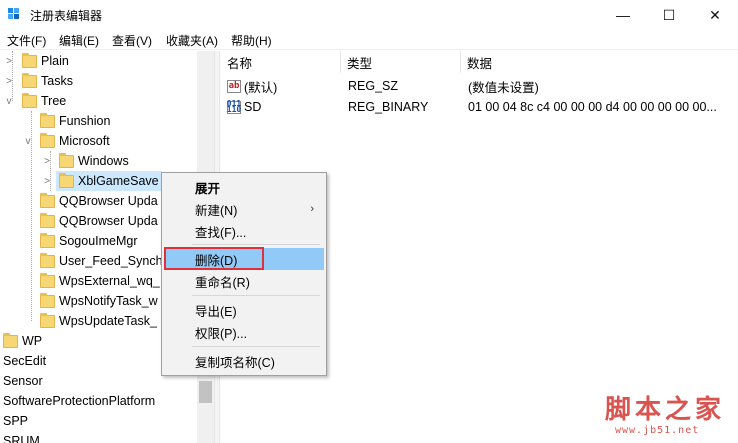  What do you see at coordinates (89, 241) in the screenshot?
I see `tree-item-sogouimemgr: SogouImeMgr` at bounding box center [89, 241].